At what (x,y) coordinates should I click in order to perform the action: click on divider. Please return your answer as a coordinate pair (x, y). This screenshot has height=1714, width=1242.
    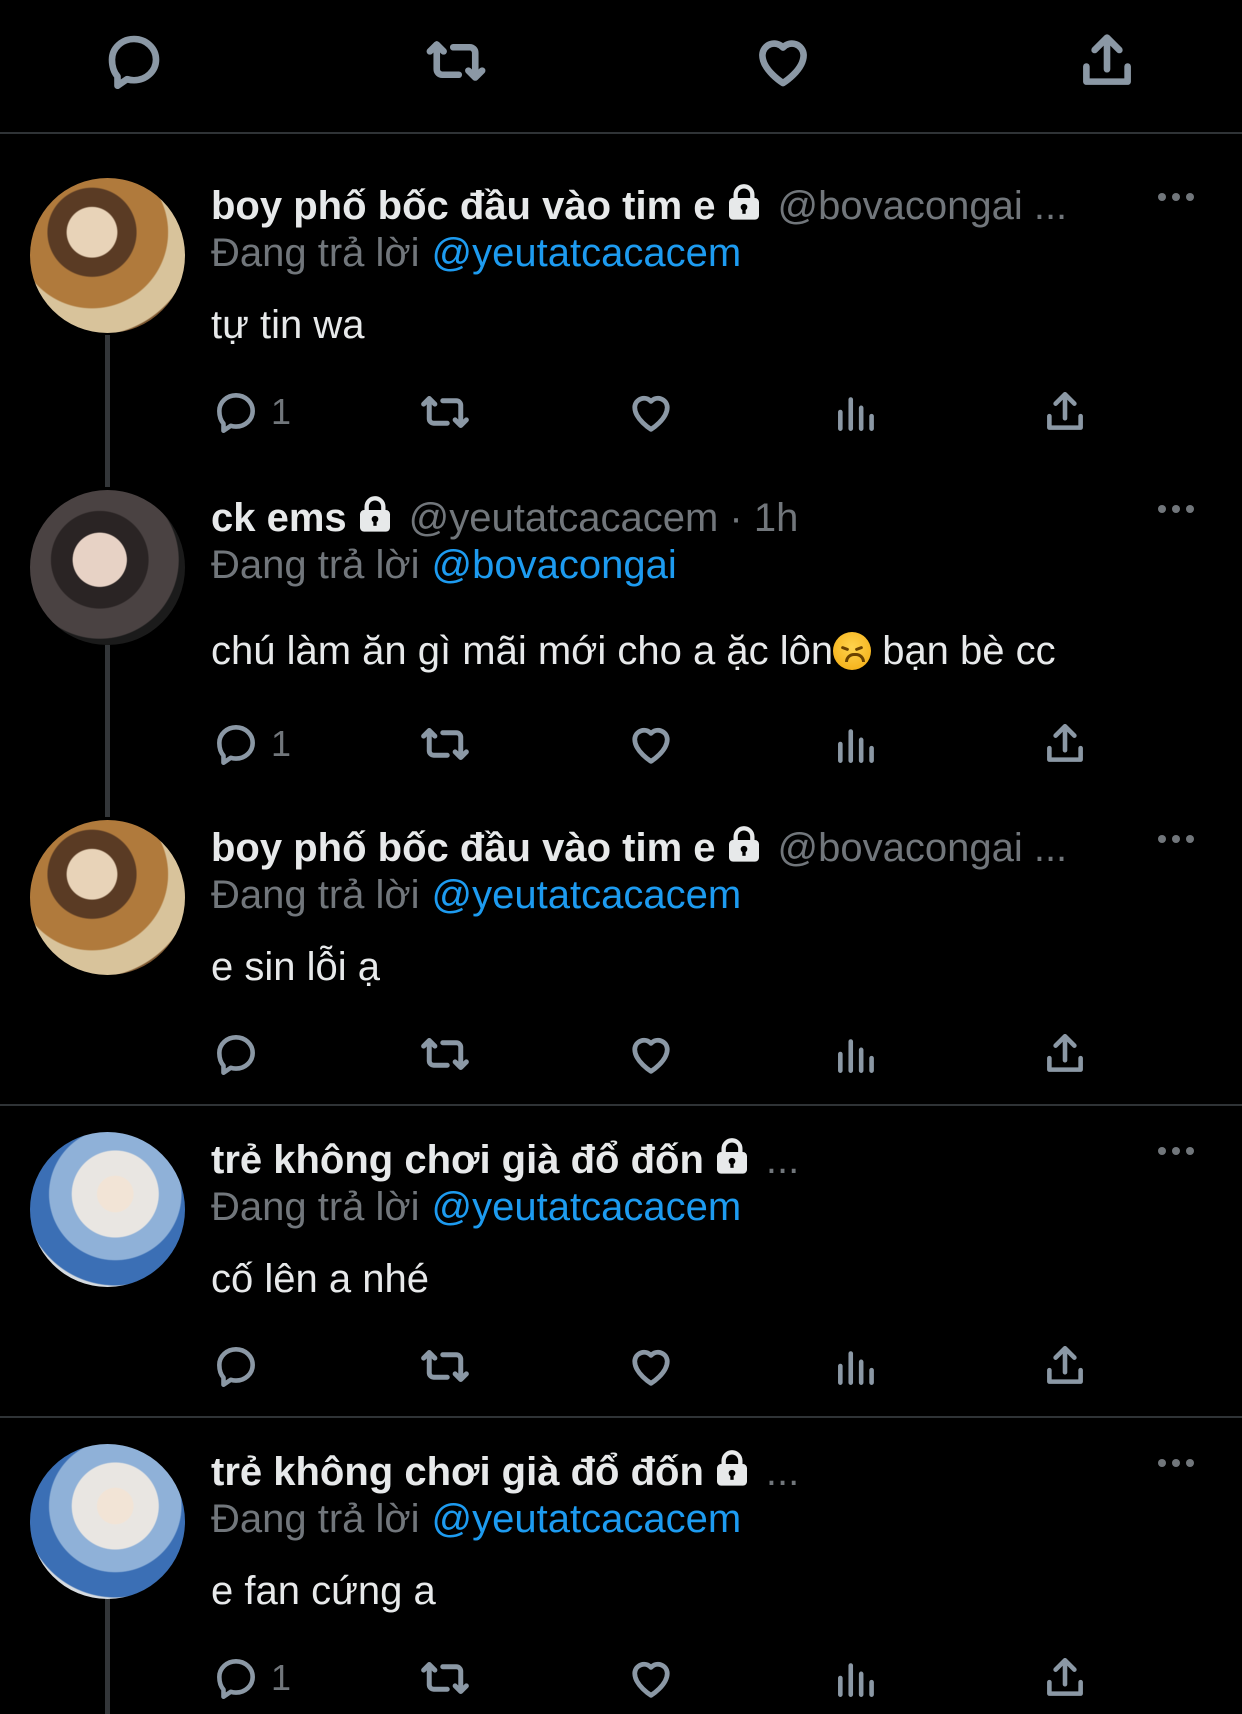
    Looking at the image, I should click on (621, 1105).